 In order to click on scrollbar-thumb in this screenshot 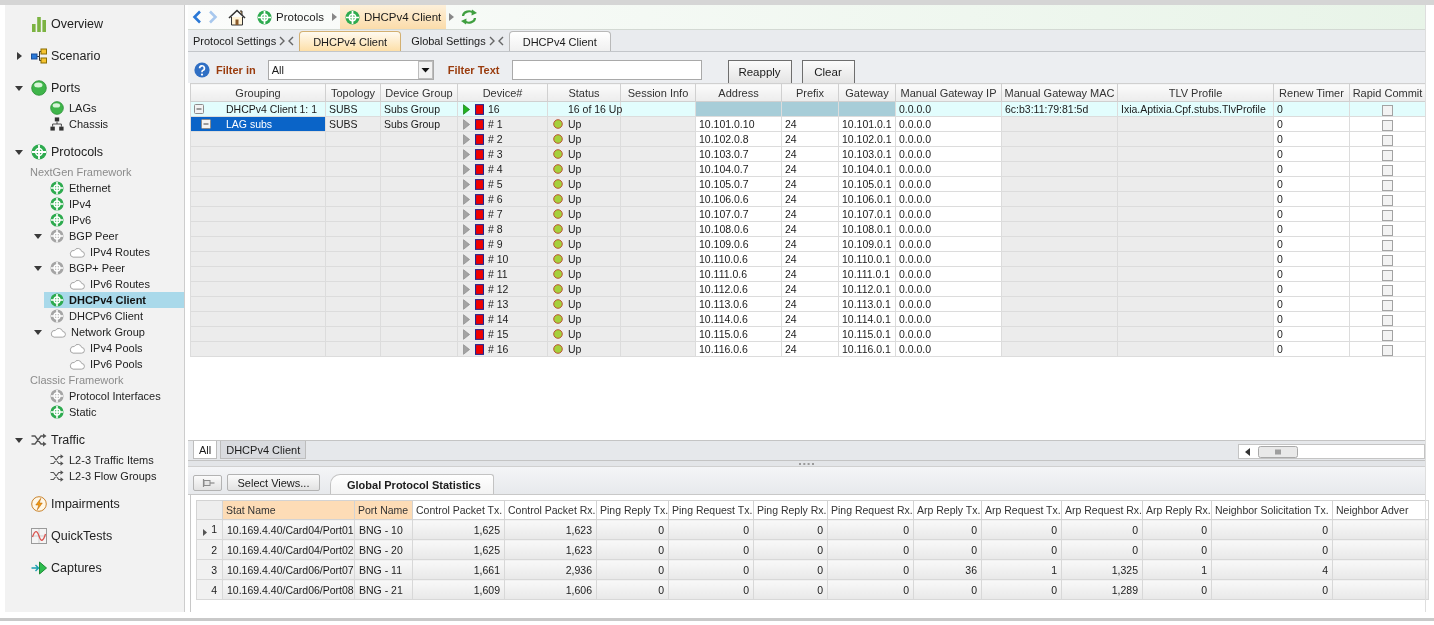, I will do `click(1278, 451)`.